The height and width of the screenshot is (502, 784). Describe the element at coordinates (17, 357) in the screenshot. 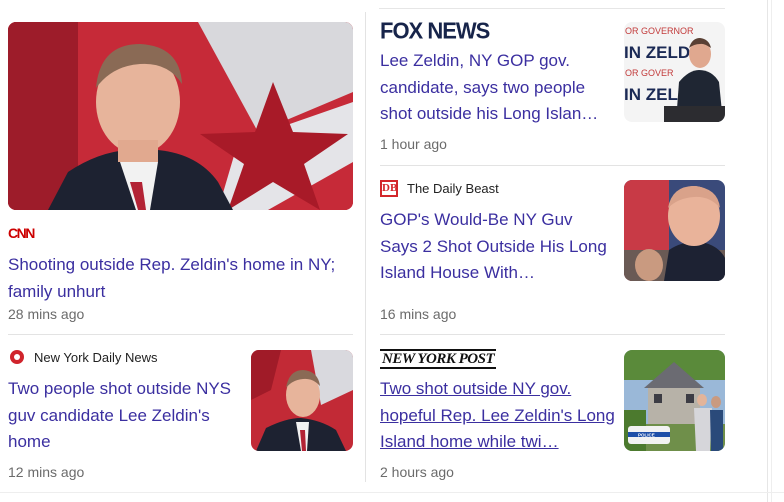

I see `nydn-icon` at that location.